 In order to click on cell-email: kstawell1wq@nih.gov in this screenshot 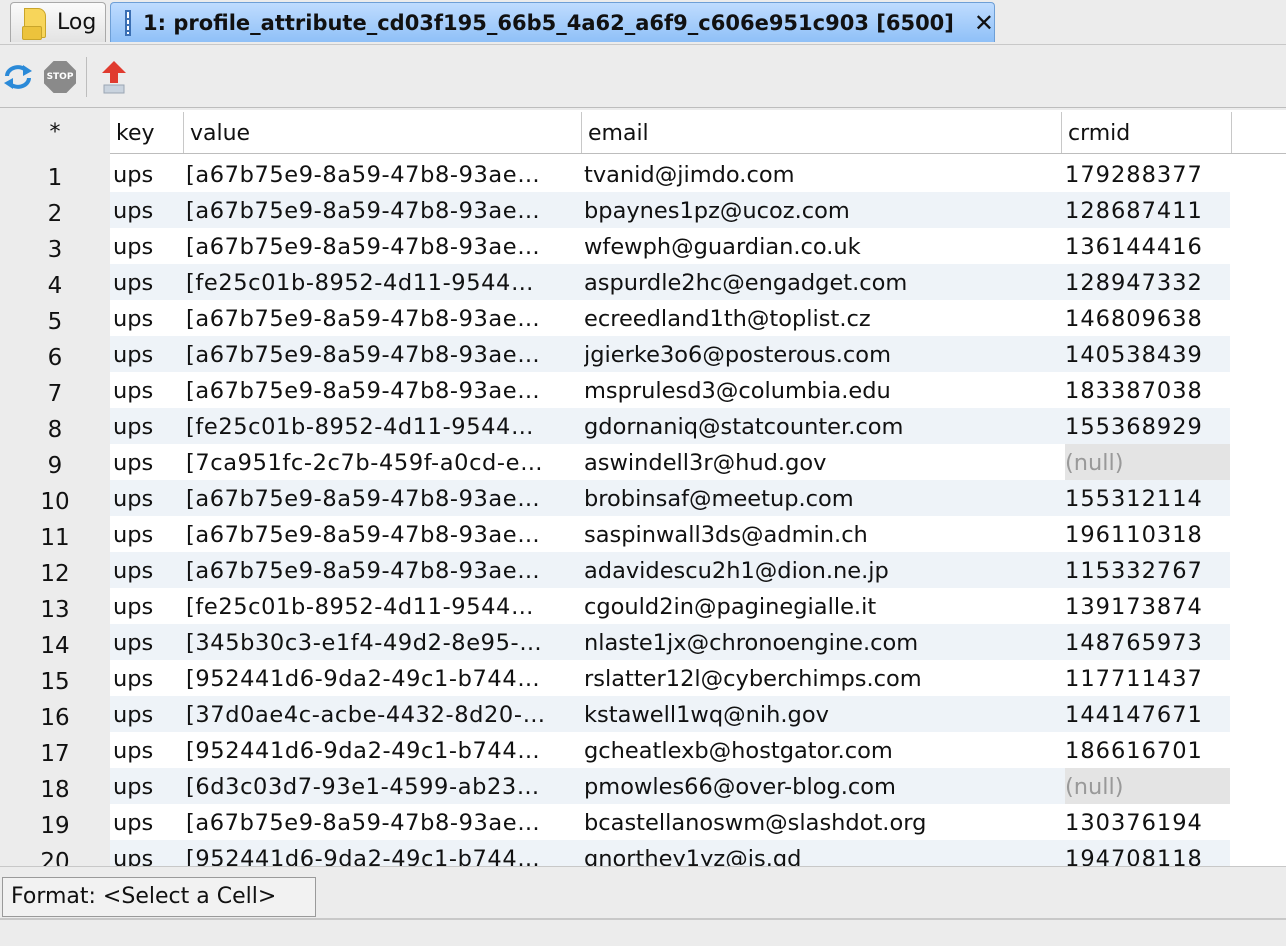, I will do `click(821, 714)`.